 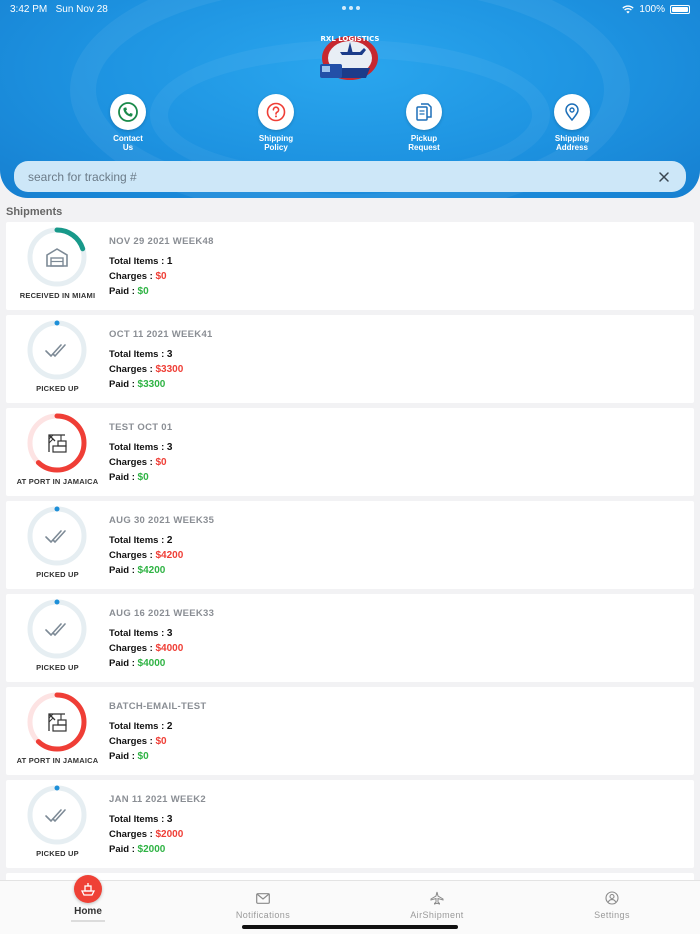 I want to click on paid-row: Paid : $3300, so click(x=161, y=384).